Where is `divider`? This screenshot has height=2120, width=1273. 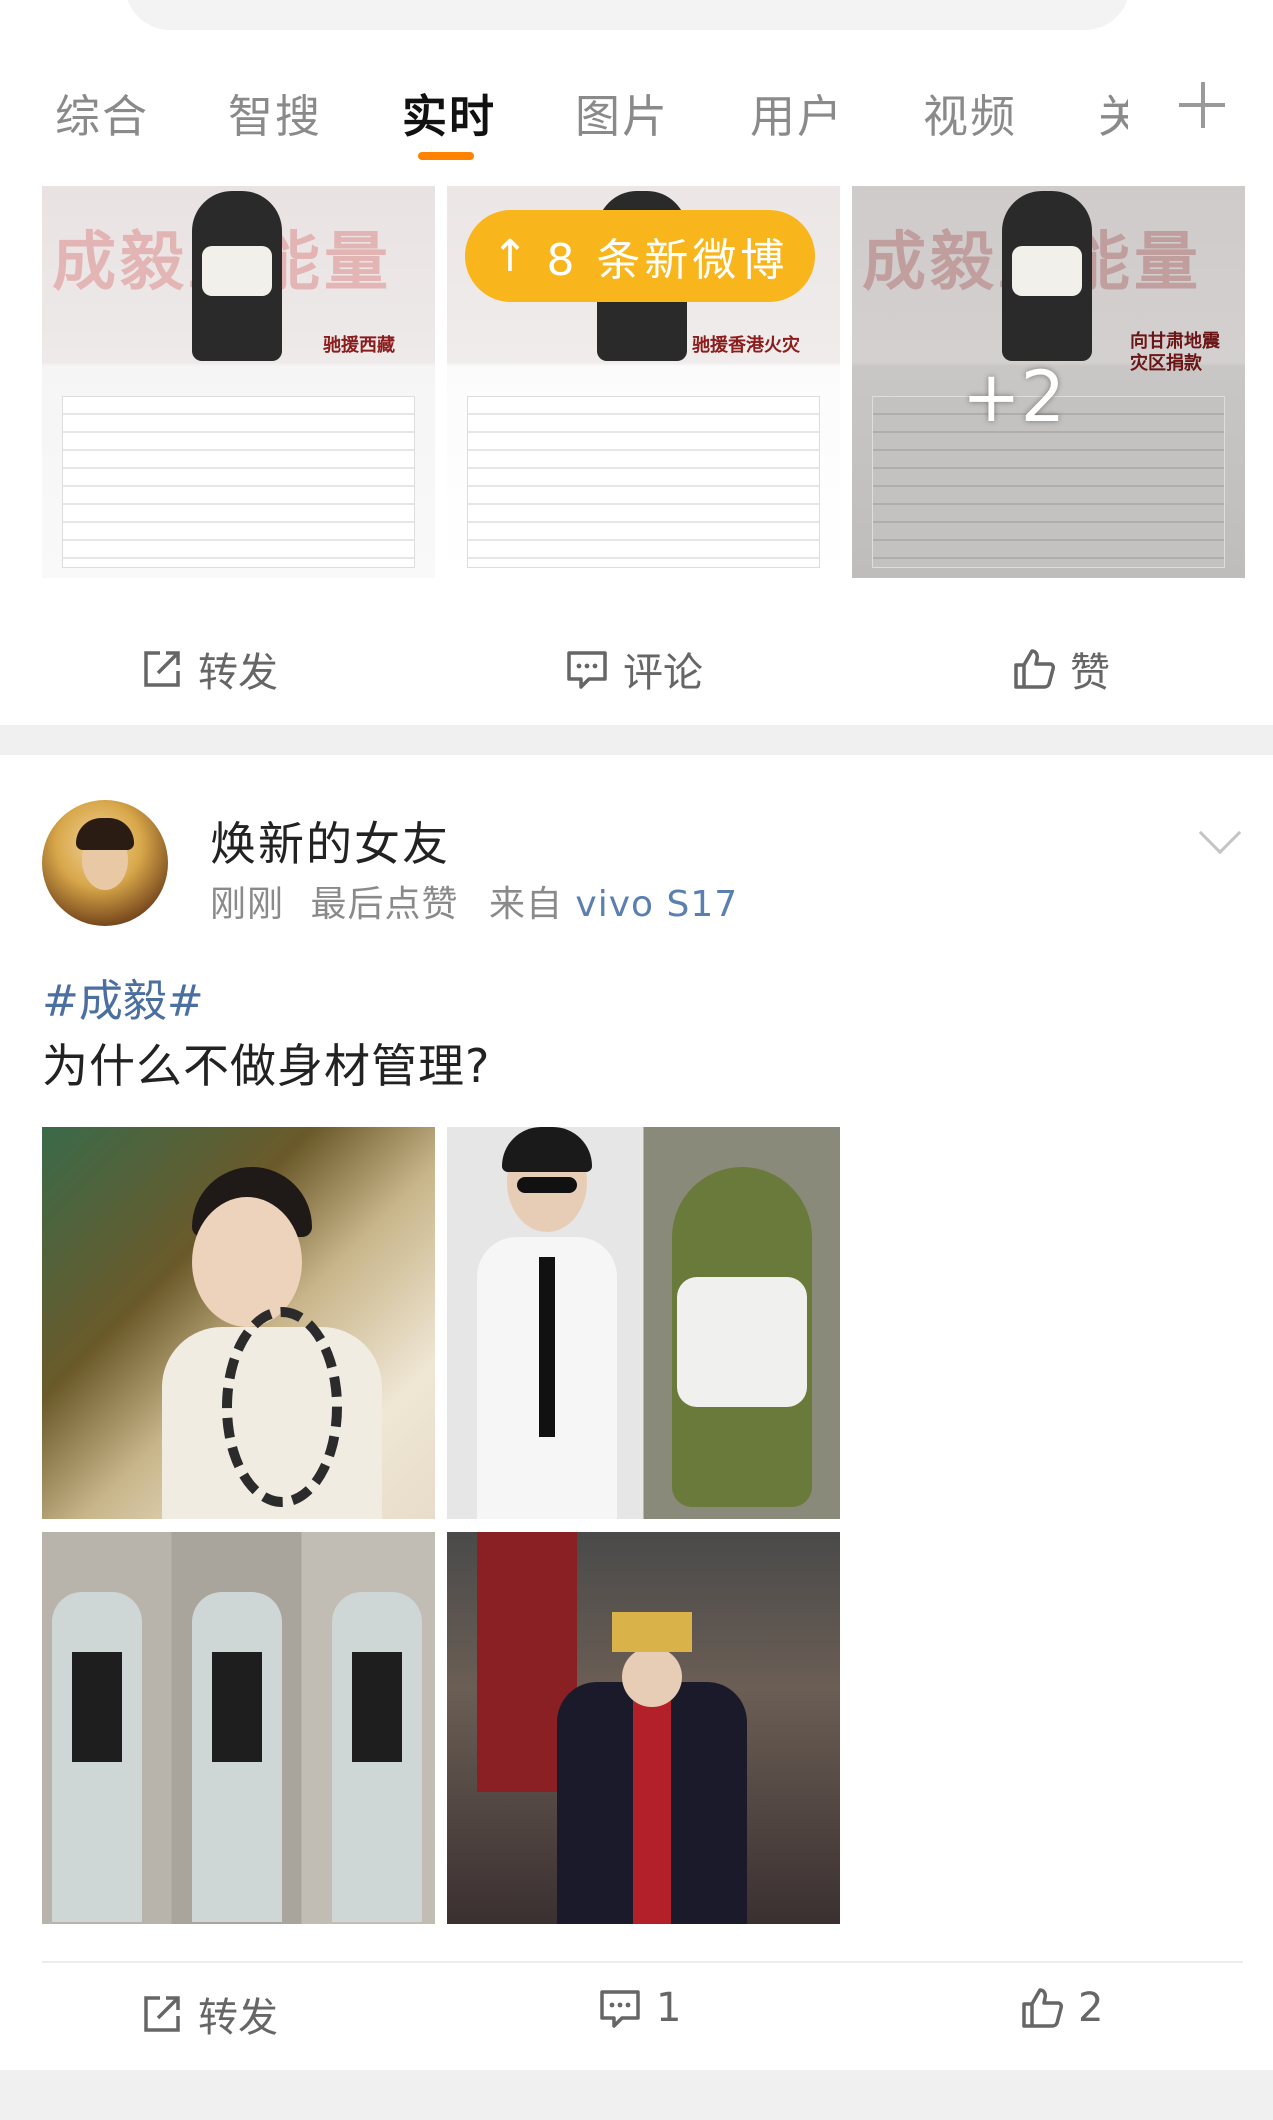 divider is located at coordinates (642, 1962).